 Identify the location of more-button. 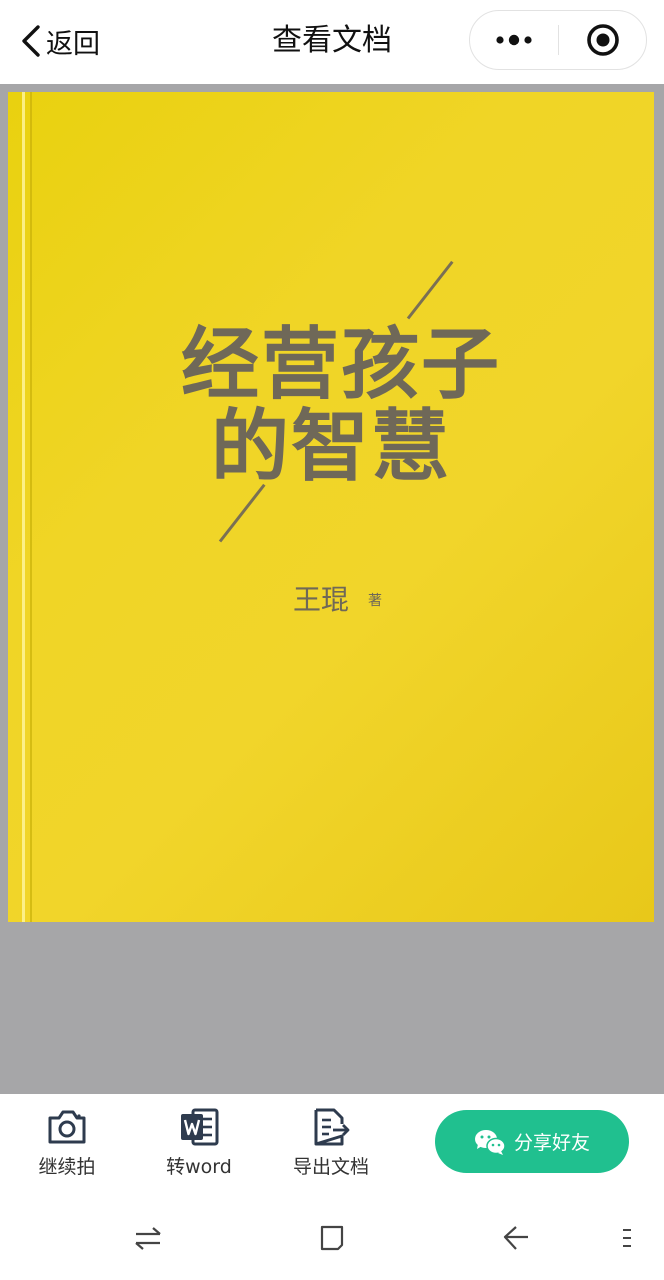
(514, 40).